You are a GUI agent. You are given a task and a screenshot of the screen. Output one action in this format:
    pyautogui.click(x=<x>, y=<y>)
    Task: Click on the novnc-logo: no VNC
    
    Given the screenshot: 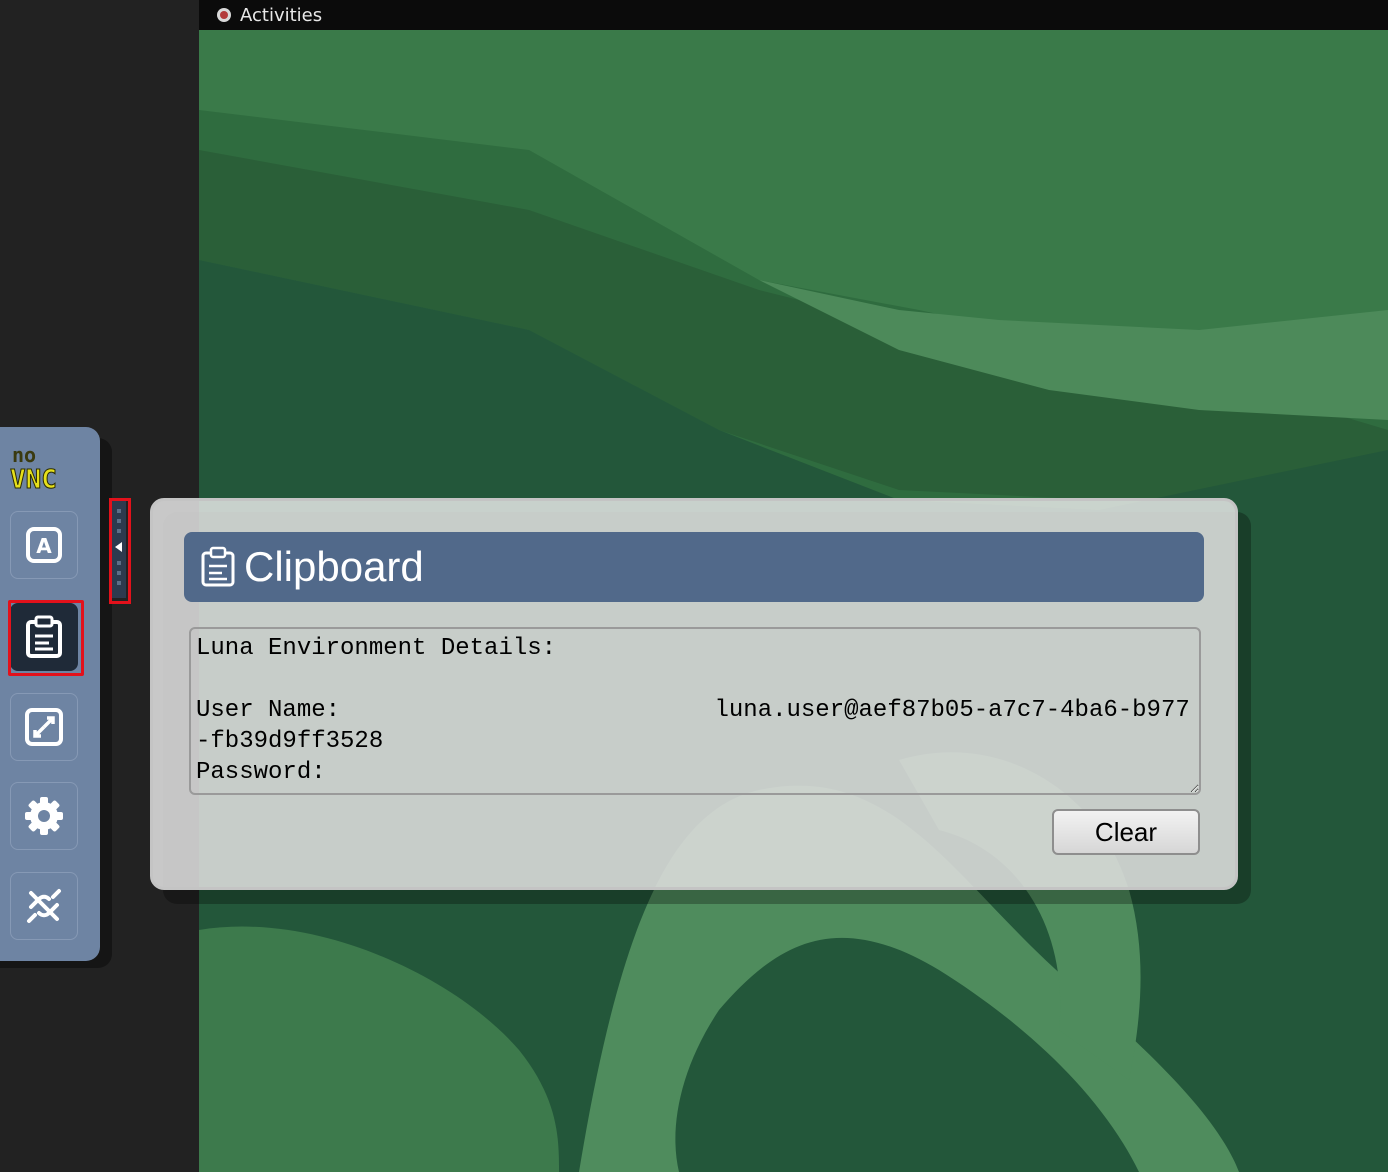 What is the action you would take?
    pyautogui.click(x=33, y=467)
    